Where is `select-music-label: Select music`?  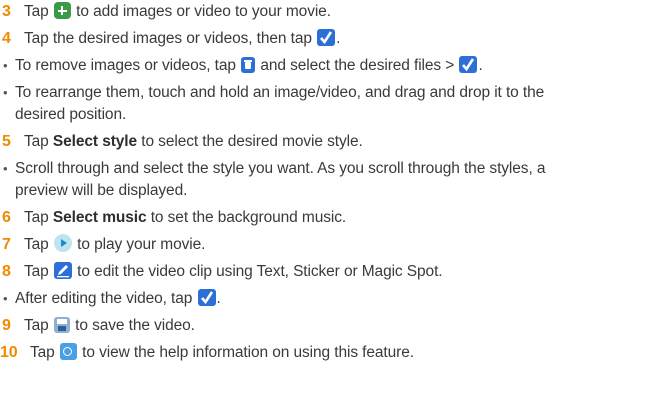
select-music-label: Select music is located at coordinates (99, 217).